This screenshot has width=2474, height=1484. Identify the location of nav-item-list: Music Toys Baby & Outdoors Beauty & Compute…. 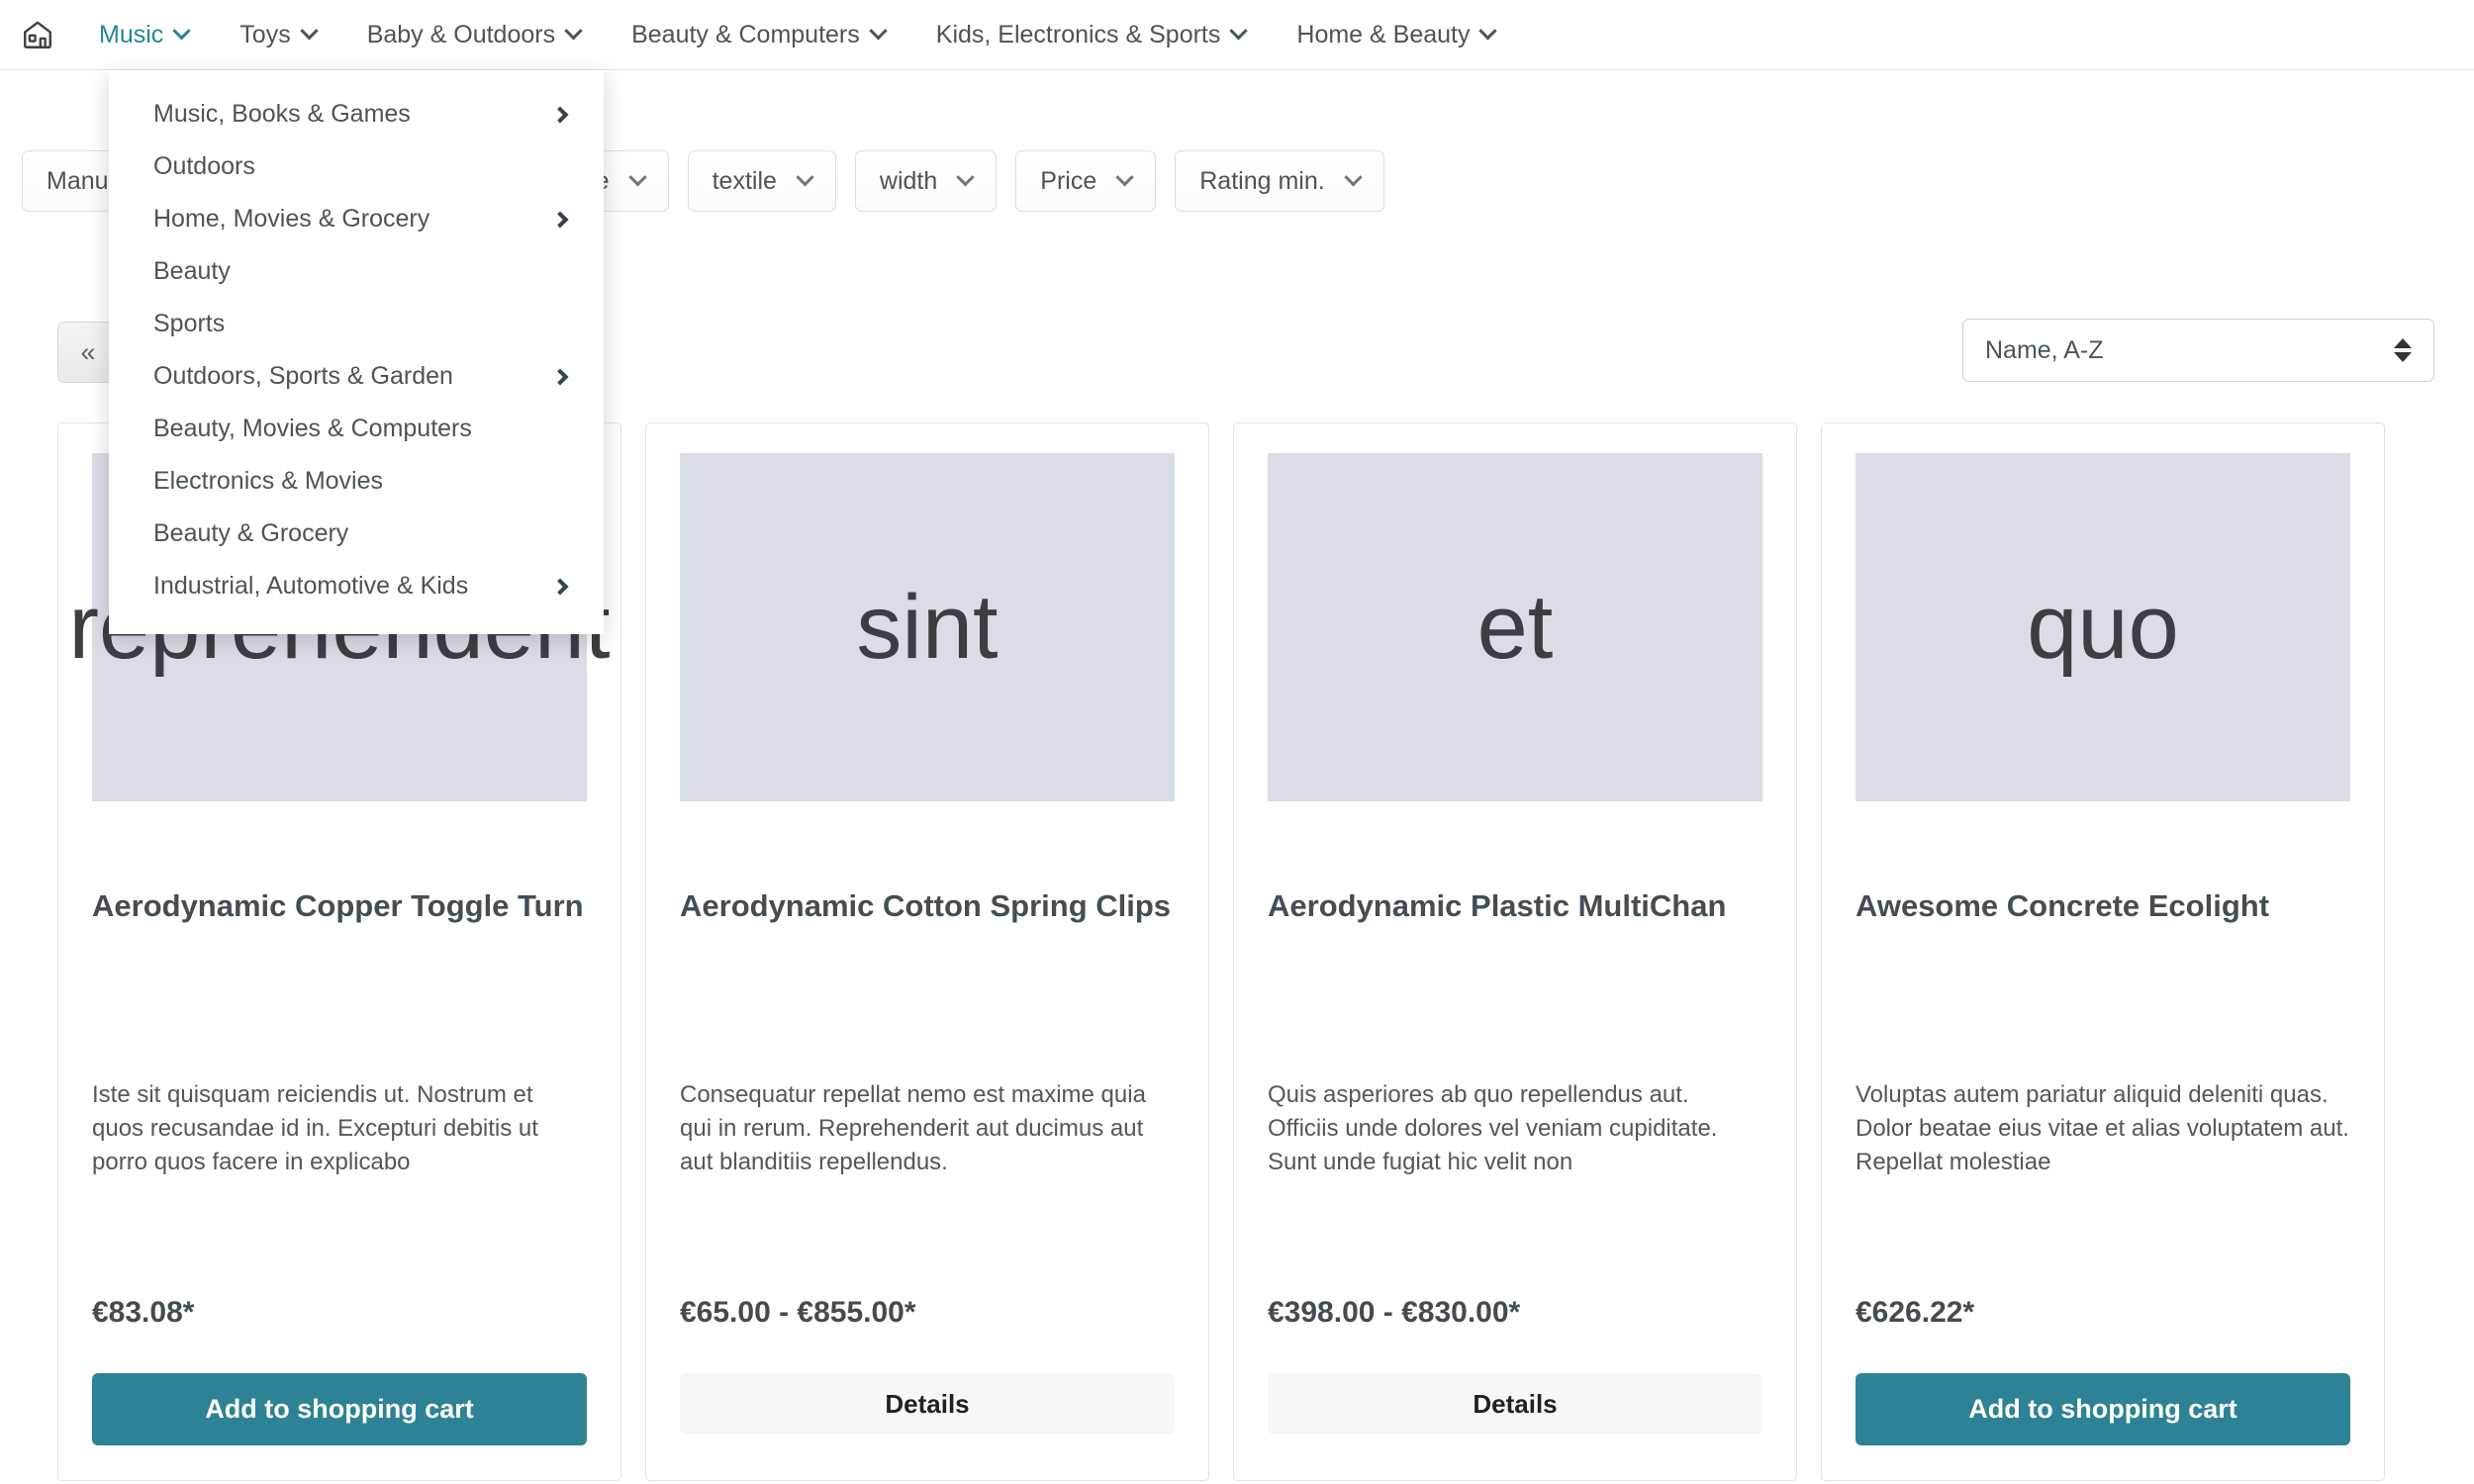
(823, 35).